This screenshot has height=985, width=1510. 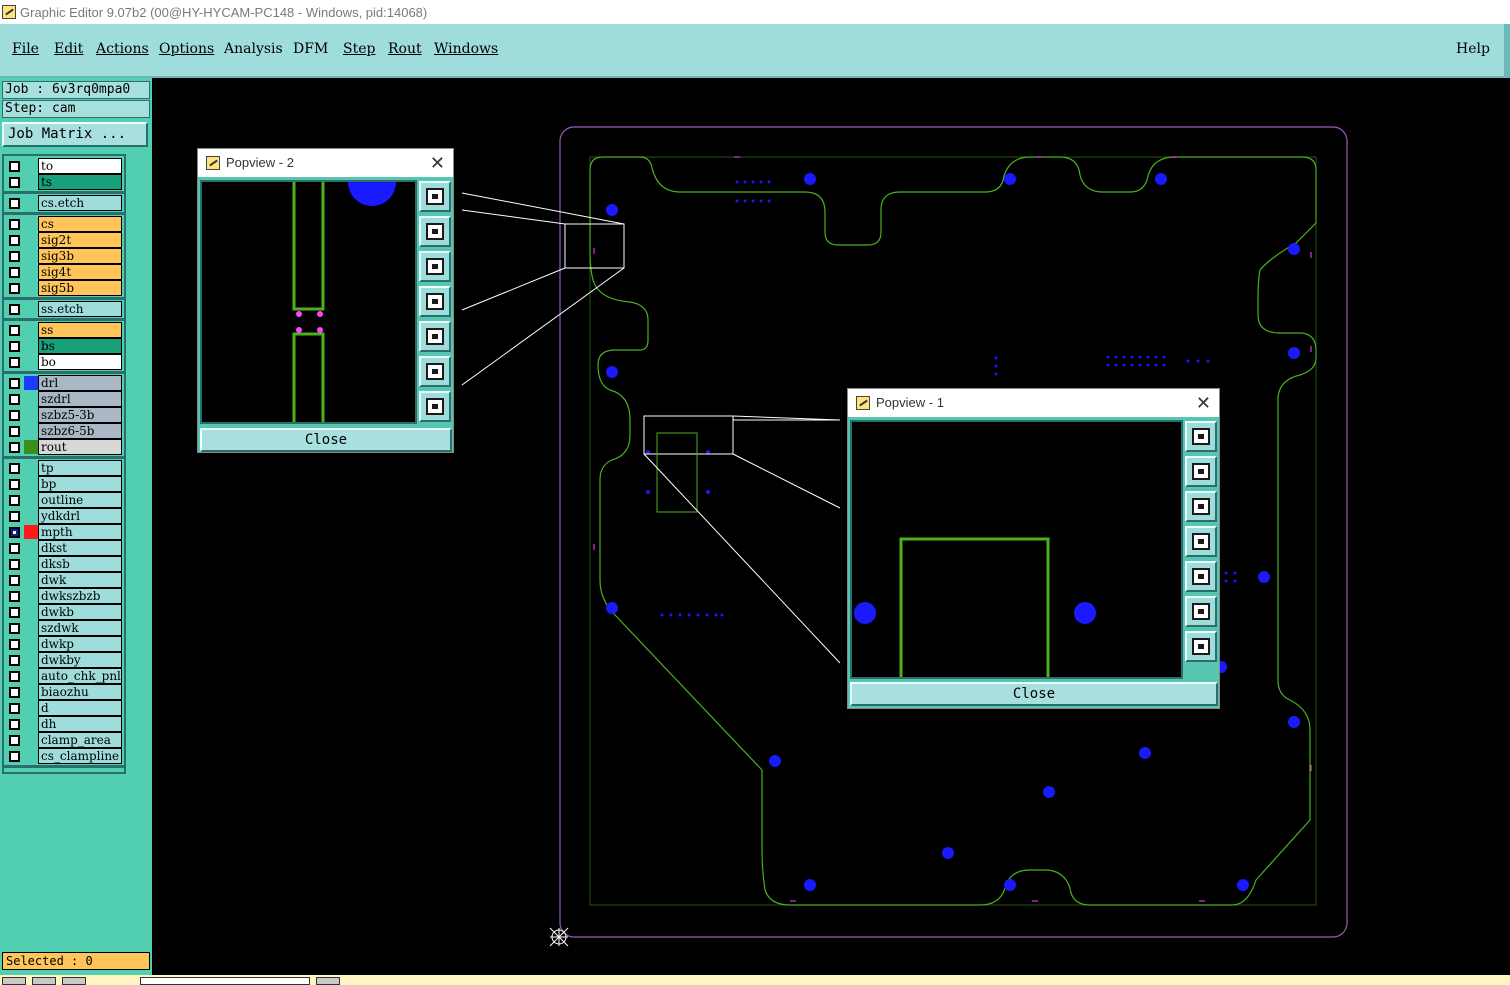 I want to click on layer-row-drl: drl, so click(x=64, y=383).